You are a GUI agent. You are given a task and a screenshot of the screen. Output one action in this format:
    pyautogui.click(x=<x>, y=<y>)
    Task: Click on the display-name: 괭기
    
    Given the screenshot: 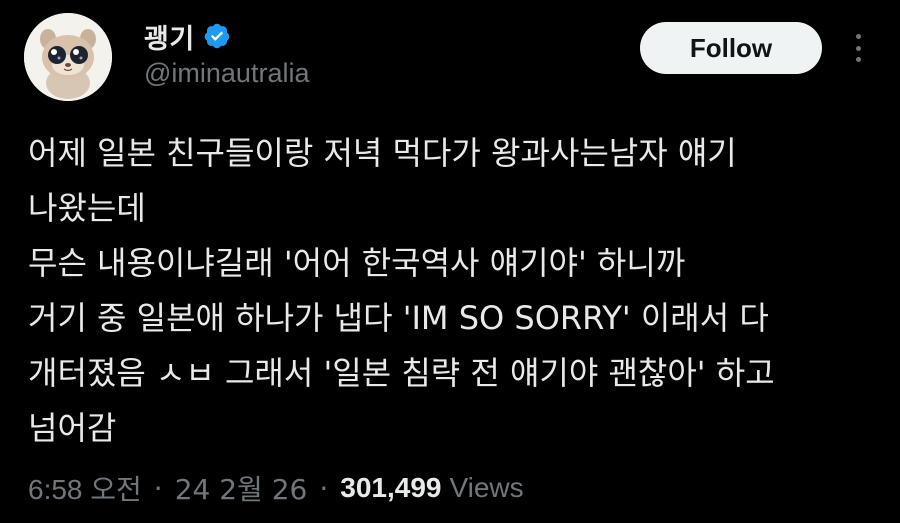 What is the action you would take?
    pyautogui.click(x=169, y=36)
    